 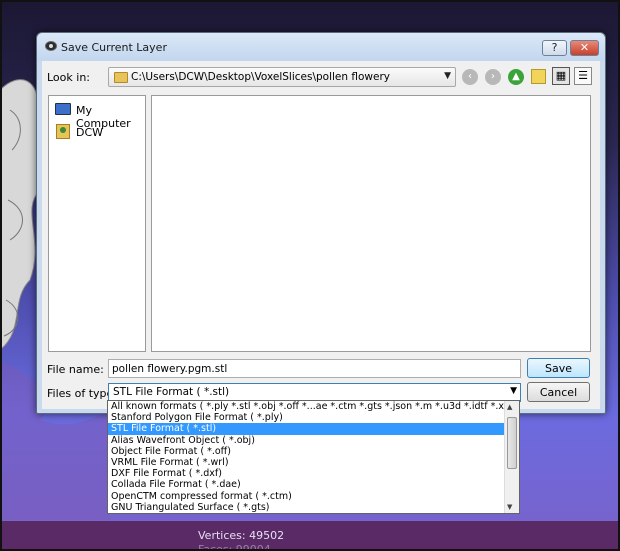 I want to click on scroll-down-icon: ▼, so click(x=509, y=507).